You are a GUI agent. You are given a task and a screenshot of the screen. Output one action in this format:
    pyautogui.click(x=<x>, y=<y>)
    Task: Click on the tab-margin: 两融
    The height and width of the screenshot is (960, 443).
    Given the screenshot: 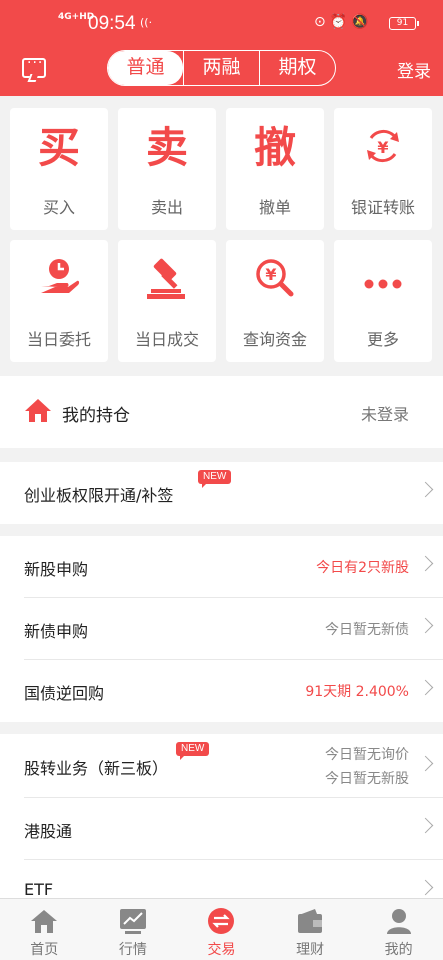 What is the action you would take?
    pyautogui.click(x=221, y=68)
    